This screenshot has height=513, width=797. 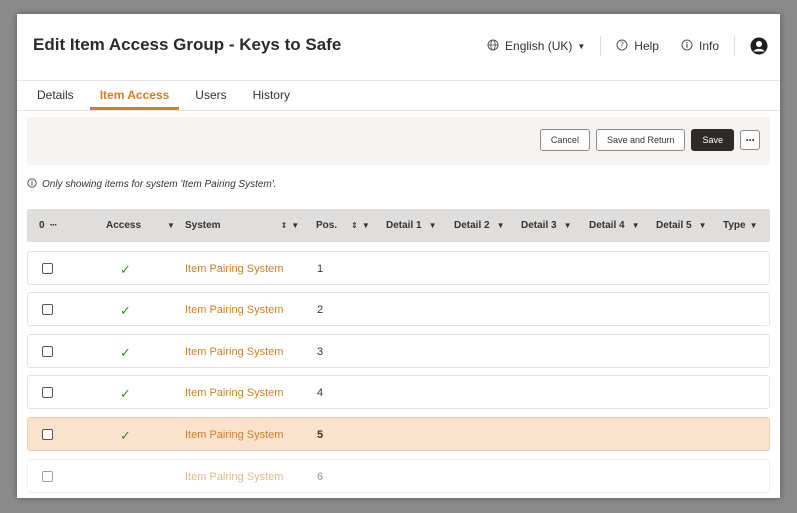 I want to click on save-button: Save, so click(x=712, y=140).